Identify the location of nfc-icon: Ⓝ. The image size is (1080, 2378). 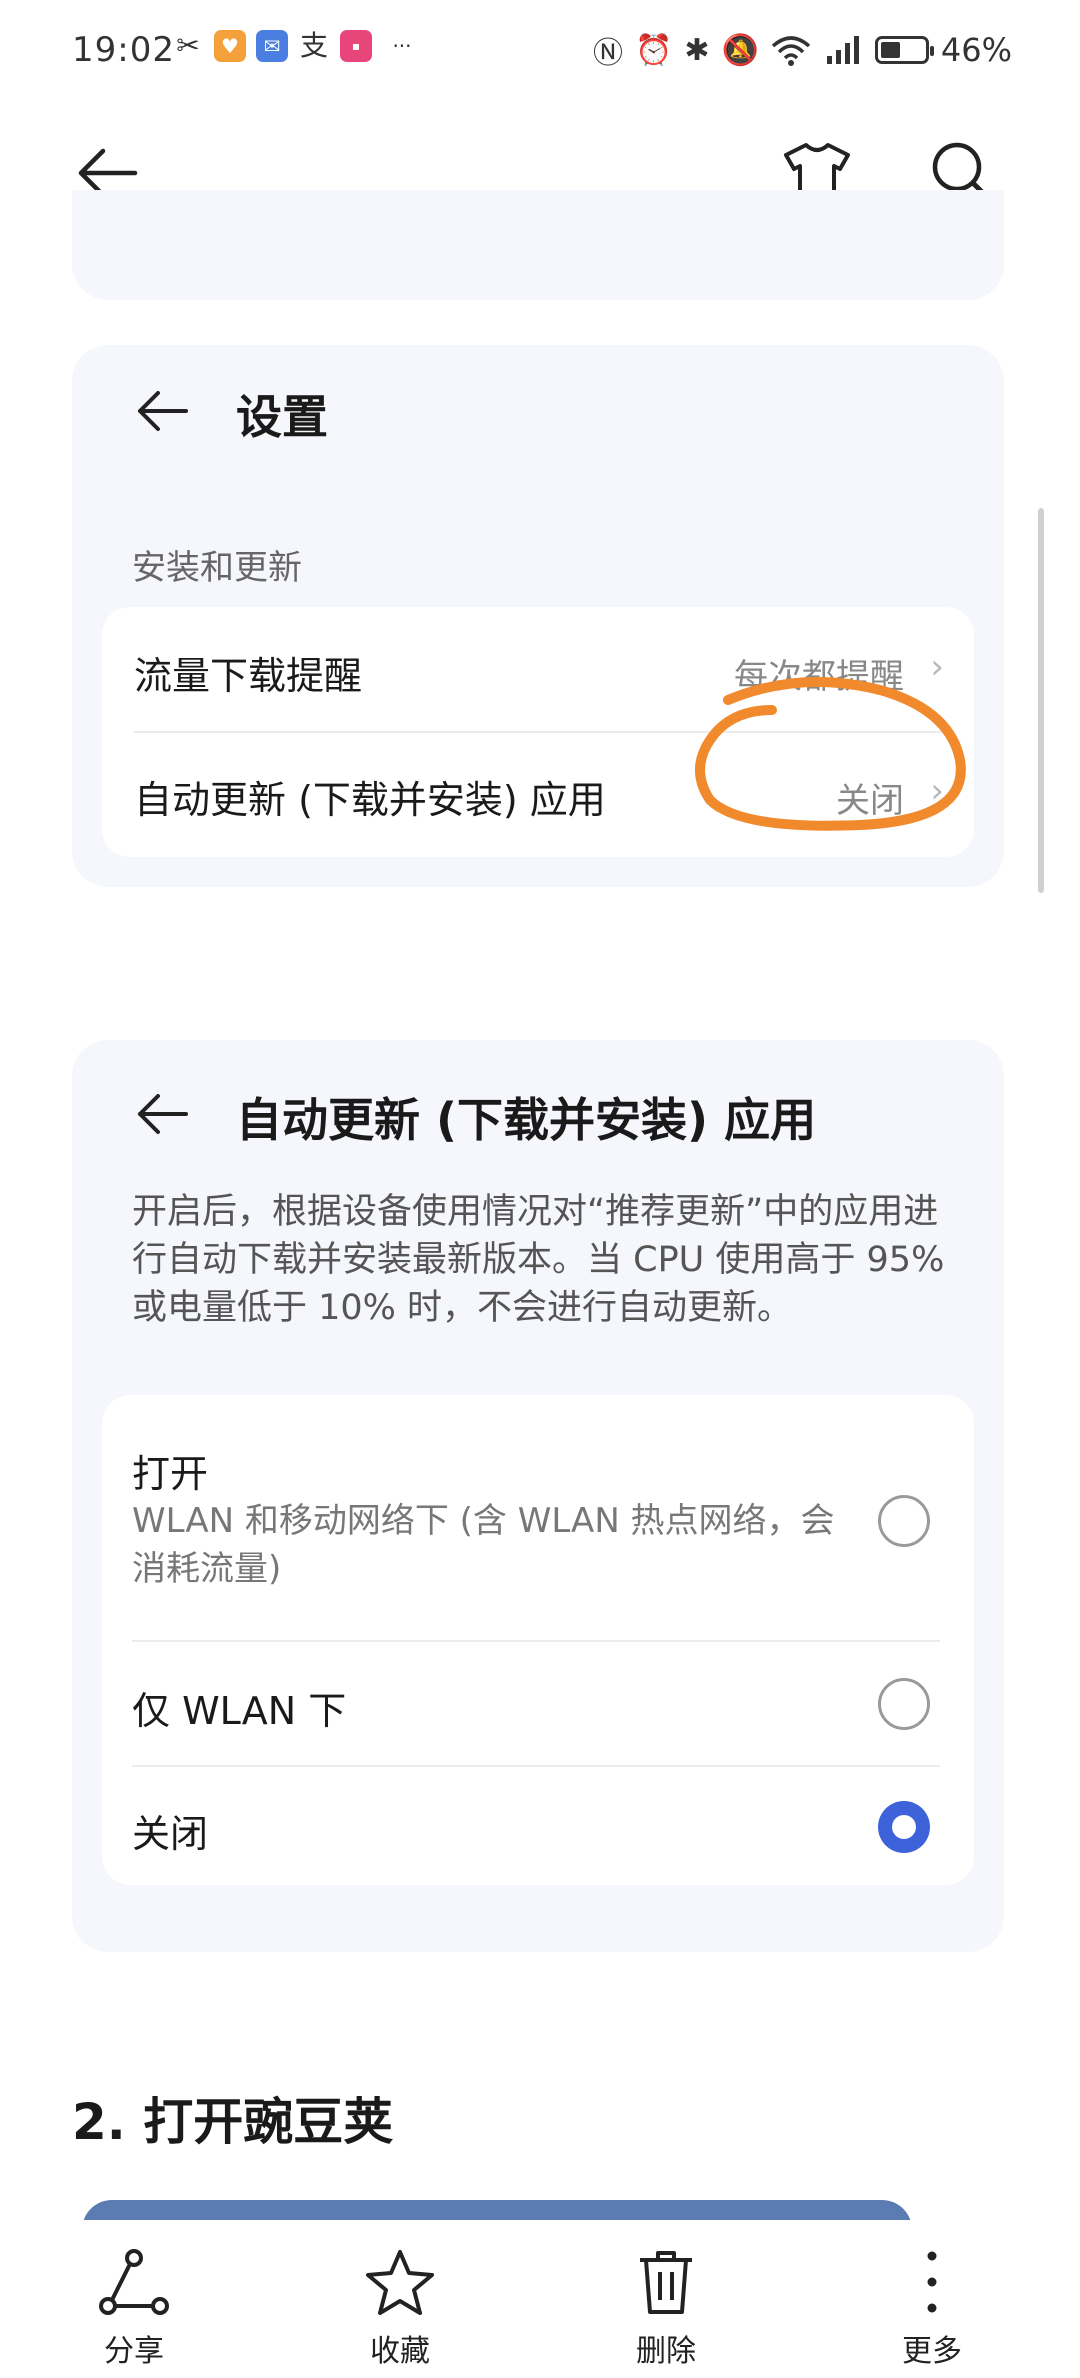
(608, 53).